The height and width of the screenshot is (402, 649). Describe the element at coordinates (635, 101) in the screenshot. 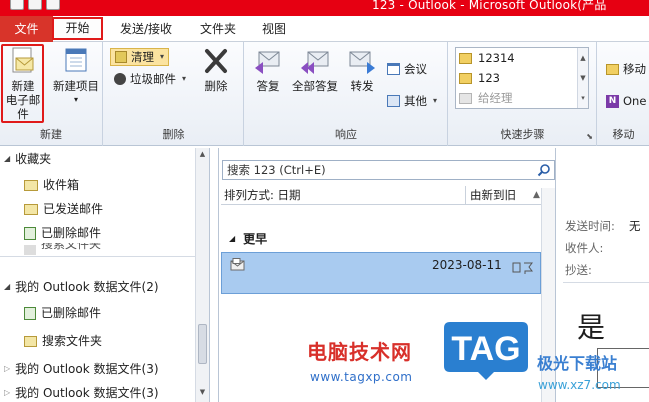

I see `onenote-label: One` at that location.